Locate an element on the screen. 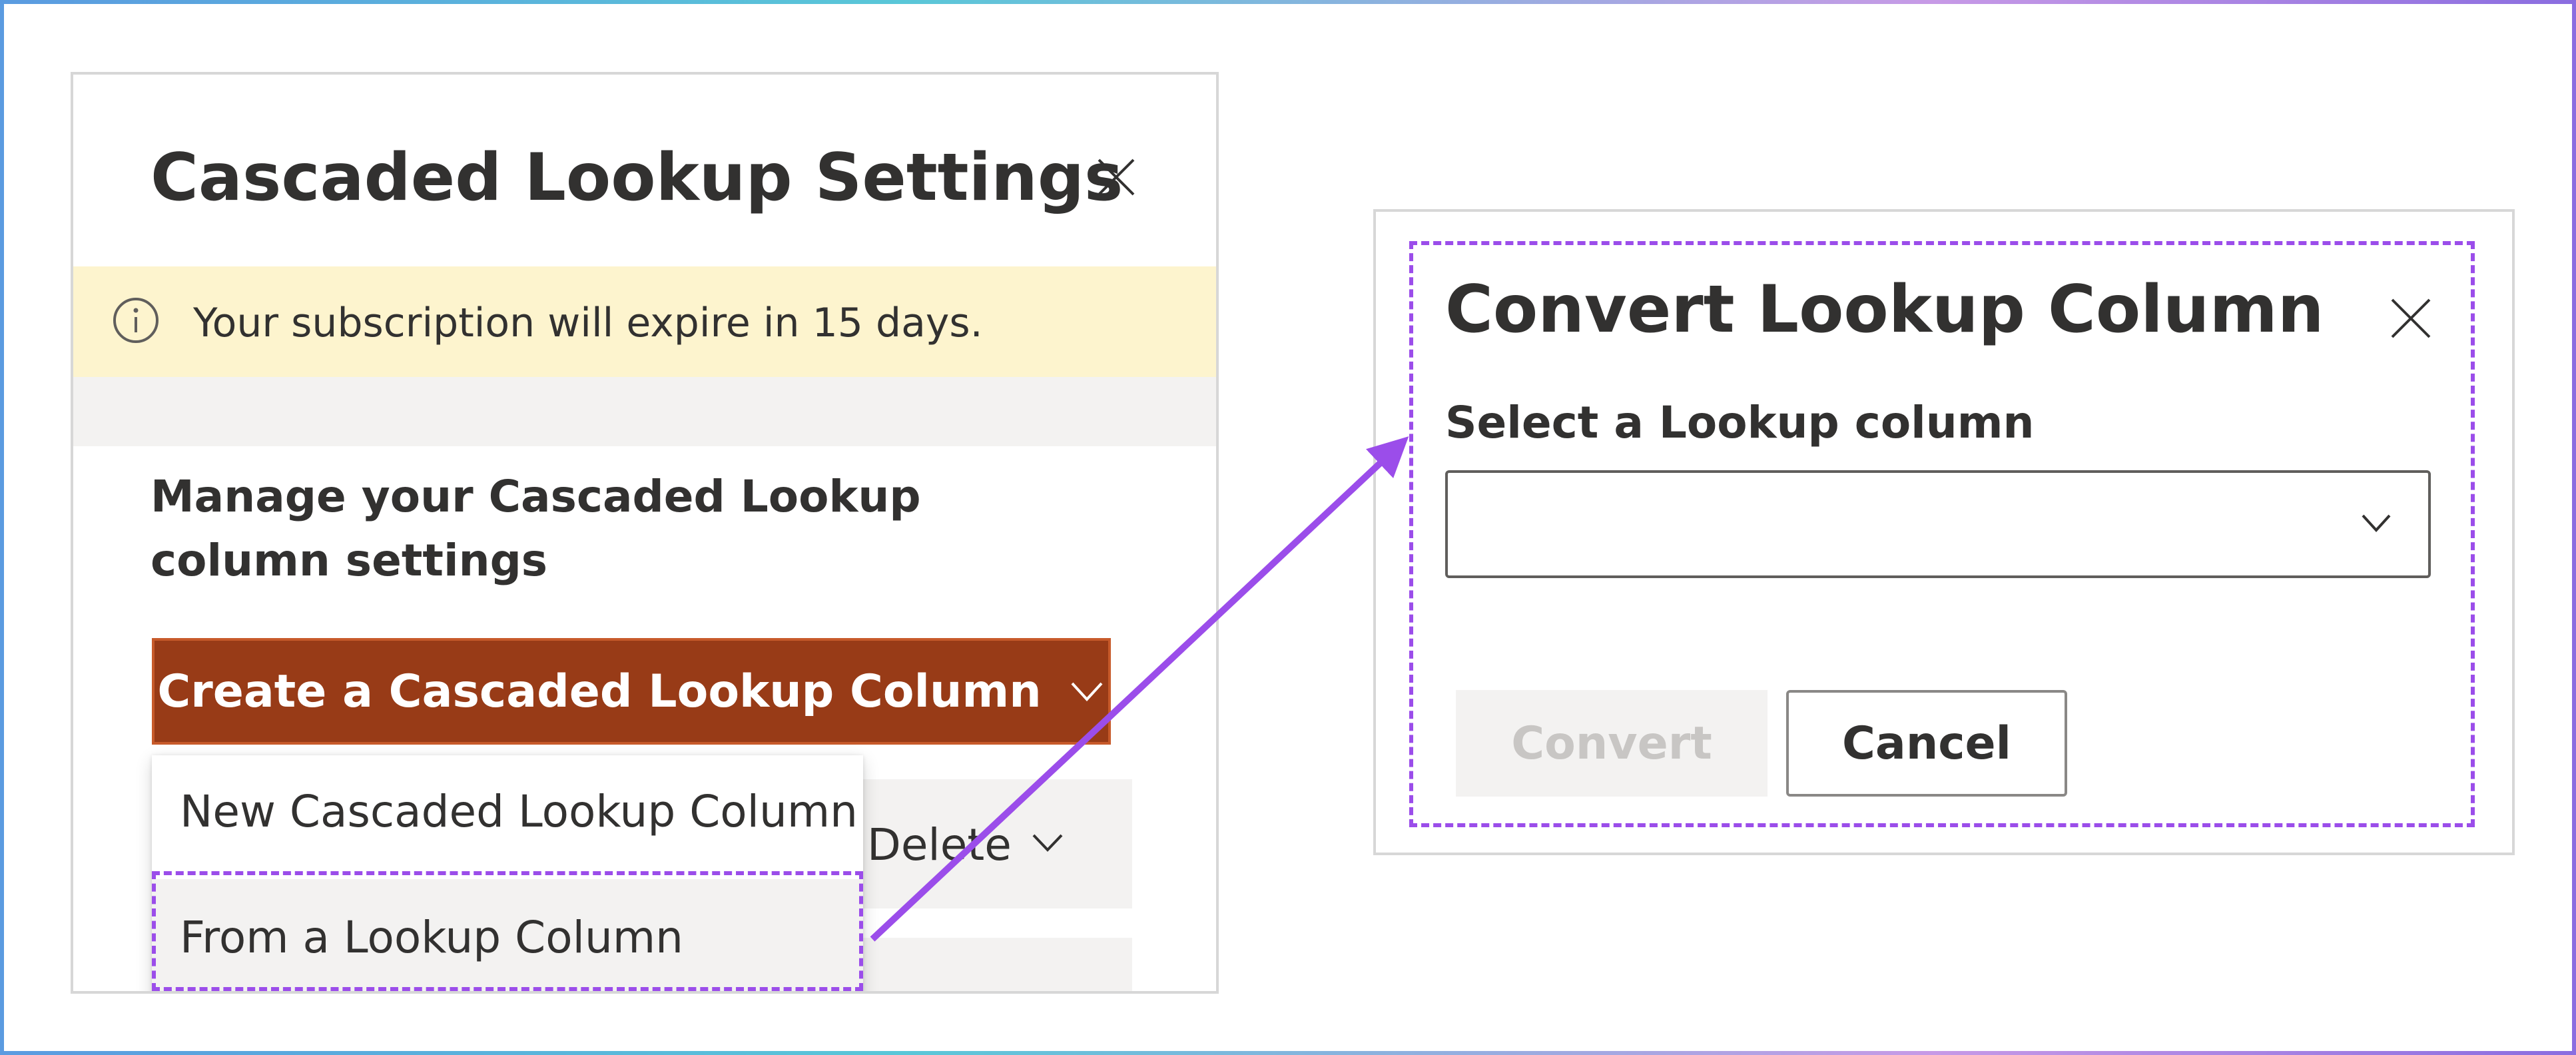  lookup-column-dropdown is located at coordinates (1938, 524).